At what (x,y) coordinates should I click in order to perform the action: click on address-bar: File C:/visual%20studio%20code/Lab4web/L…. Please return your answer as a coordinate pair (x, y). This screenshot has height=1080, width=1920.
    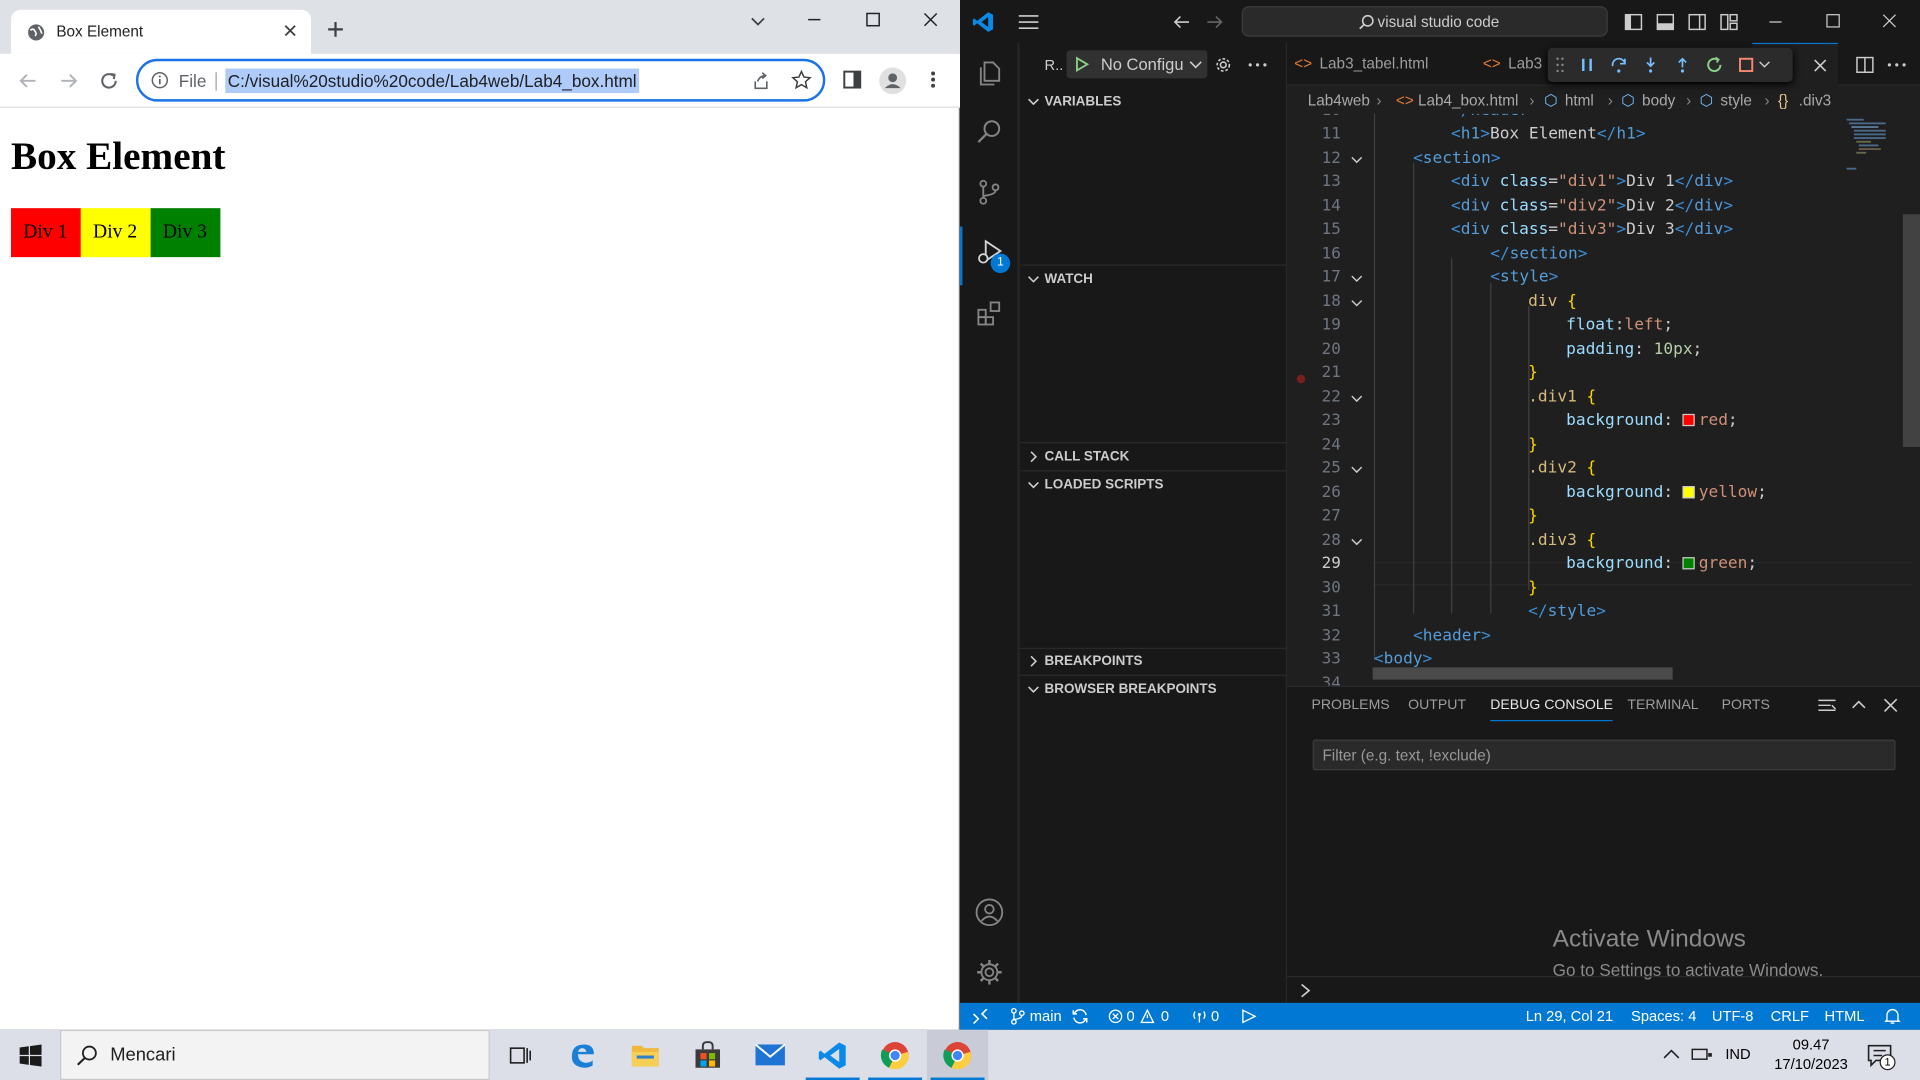
    Looking at the image, I should click on (480, 80).